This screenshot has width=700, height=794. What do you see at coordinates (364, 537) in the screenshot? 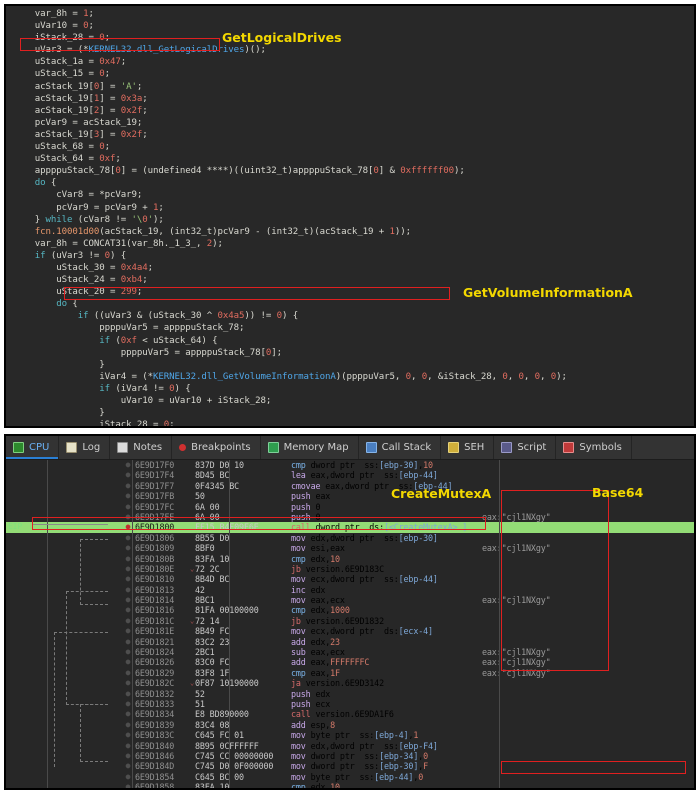
I see `instruction-mnemonic: mov edx,dword ptr ss:[ebp-30]` at bounding box center [364, 537].